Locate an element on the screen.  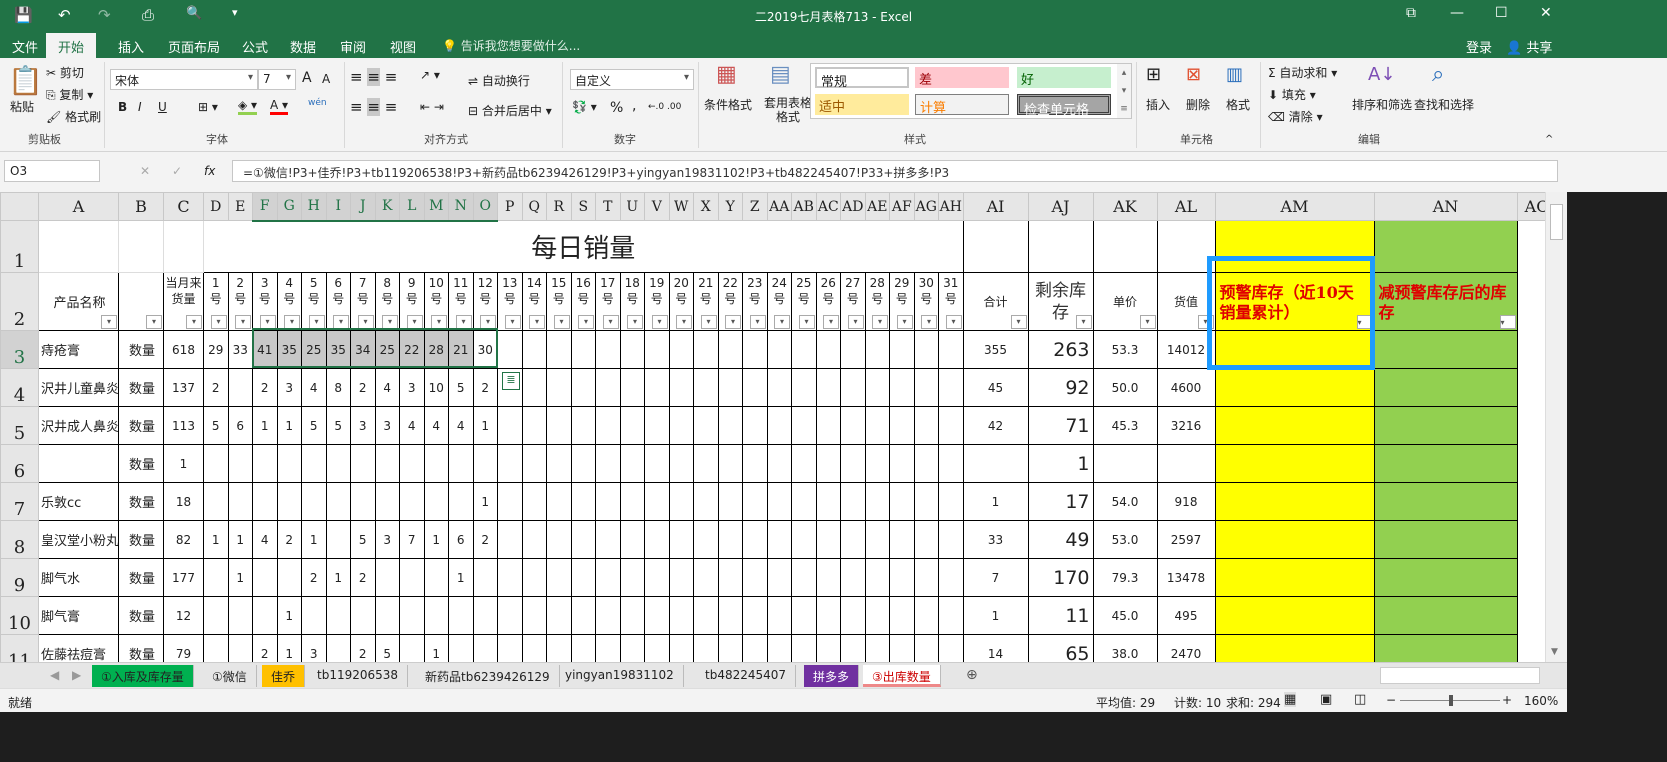
next-sheet-icon: ▶ is located at coordinates (76, 675).